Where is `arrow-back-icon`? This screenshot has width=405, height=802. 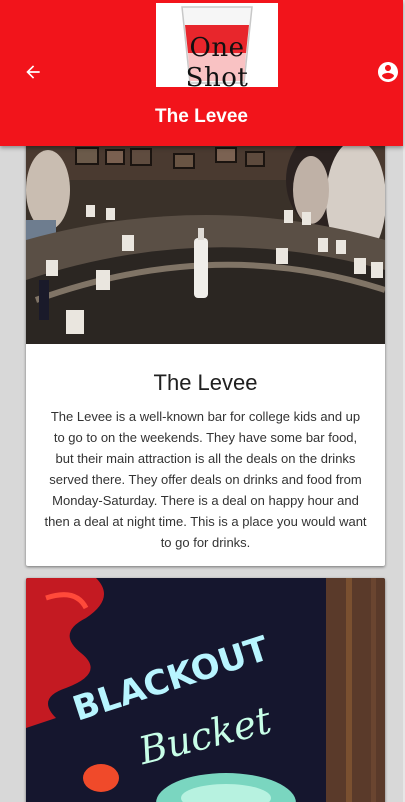
arrow-back-icon is located at coordinates (33, 72).